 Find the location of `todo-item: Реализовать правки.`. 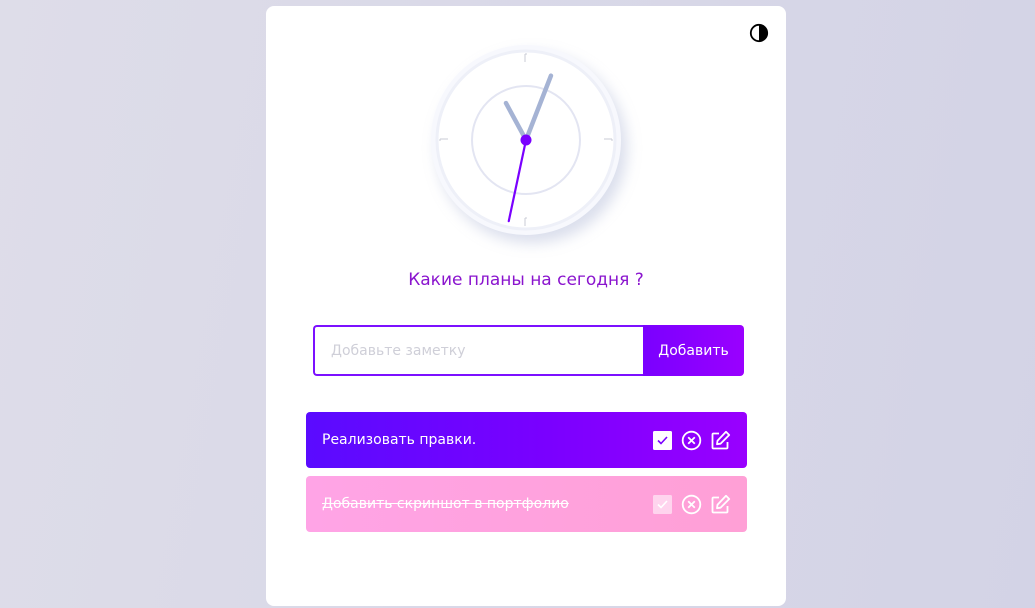

todo-item: Реализовать правки. is located at coordinates (526, 440).